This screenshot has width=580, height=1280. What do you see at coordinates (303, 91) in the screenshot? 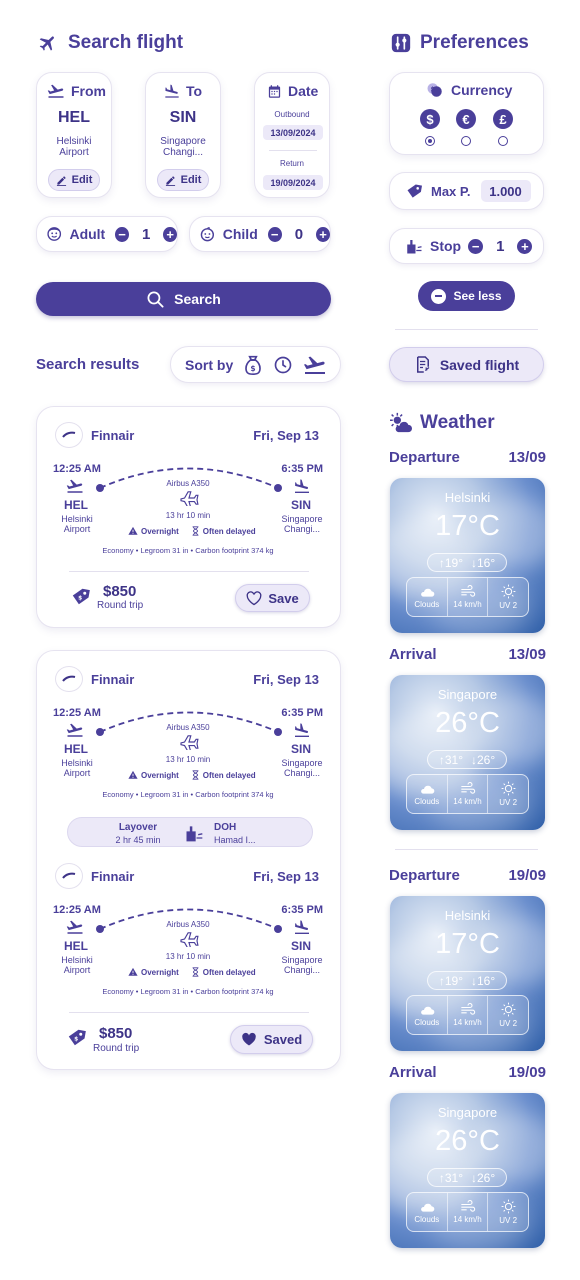
I see `date-label: Date` at bounding box center [303, 91].